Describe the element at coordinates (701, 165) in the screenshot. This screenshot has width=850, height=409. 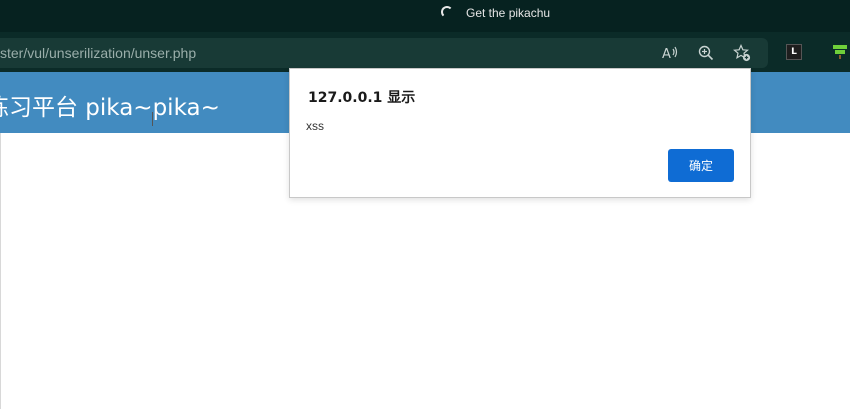
I see `ok-button: 确定` at that location.